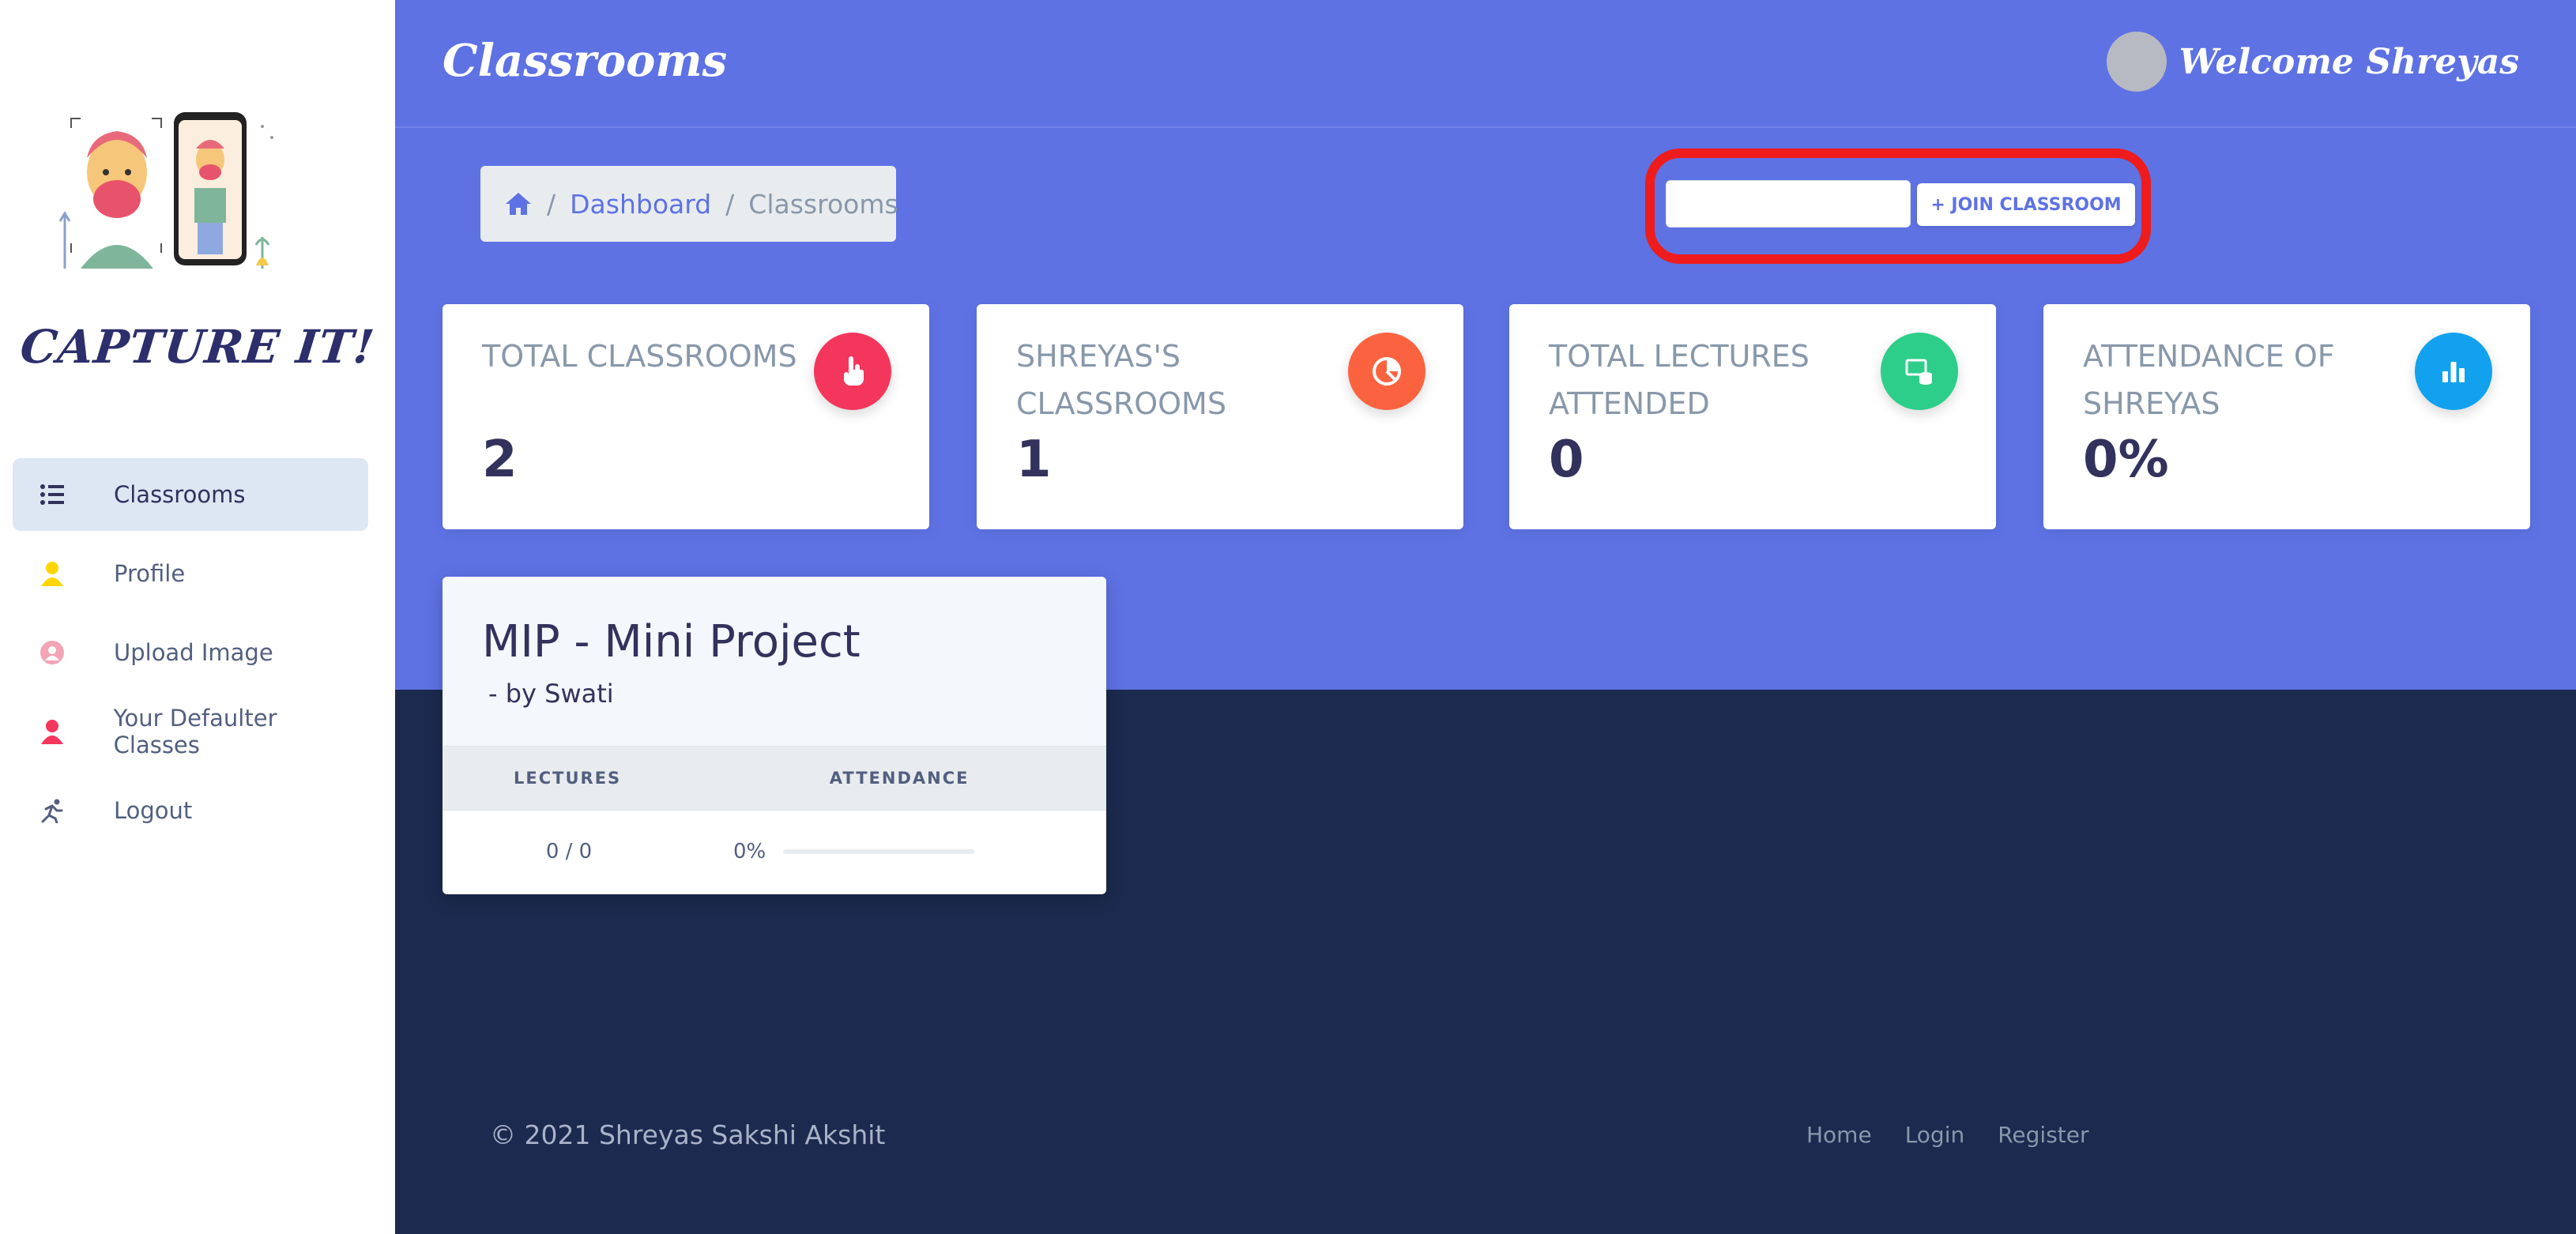 The width and height of the screenshot is (2576, 1234). I want to click on running-icon, so click(52, 810).